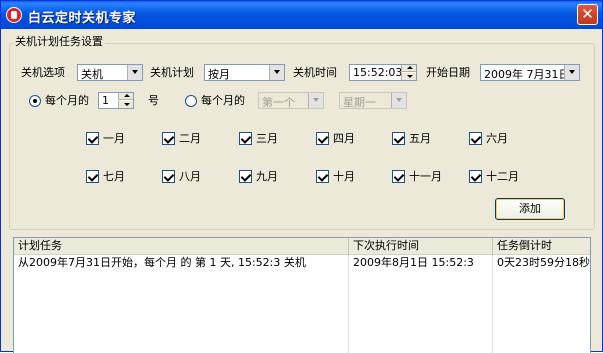 Image resolution: width=603 pixels, height=353 pixels. I want to click on week-ordinal-select: 第一个, so click(291, 100).